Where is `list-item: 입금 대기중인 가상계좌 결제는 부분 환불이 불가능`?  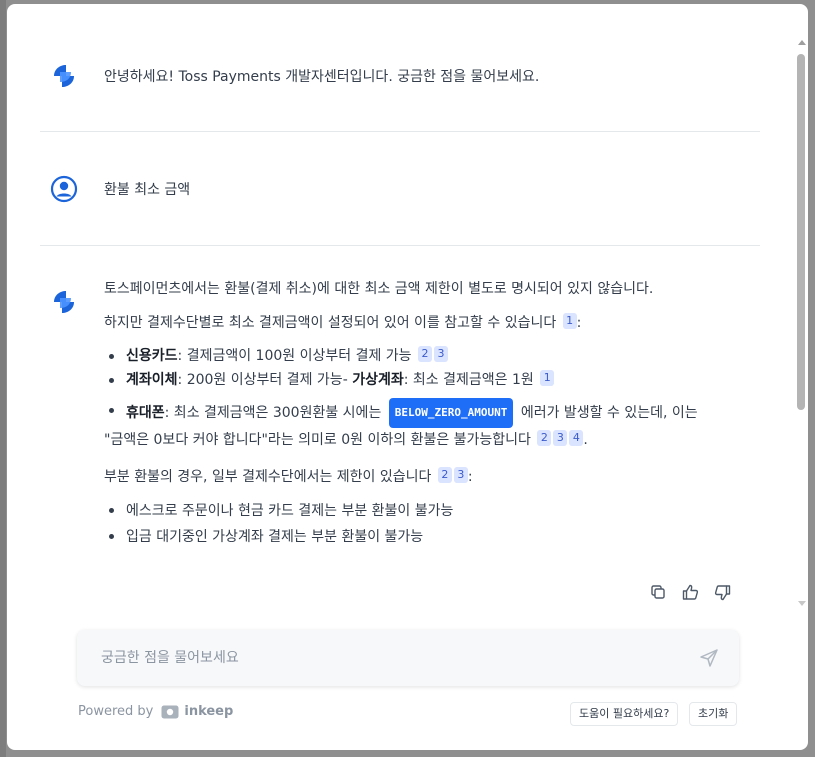
list-item: 입금 대기중인 가상계좌 결제는 부분 환불이 불가능 is located at coordinates (414, 537).